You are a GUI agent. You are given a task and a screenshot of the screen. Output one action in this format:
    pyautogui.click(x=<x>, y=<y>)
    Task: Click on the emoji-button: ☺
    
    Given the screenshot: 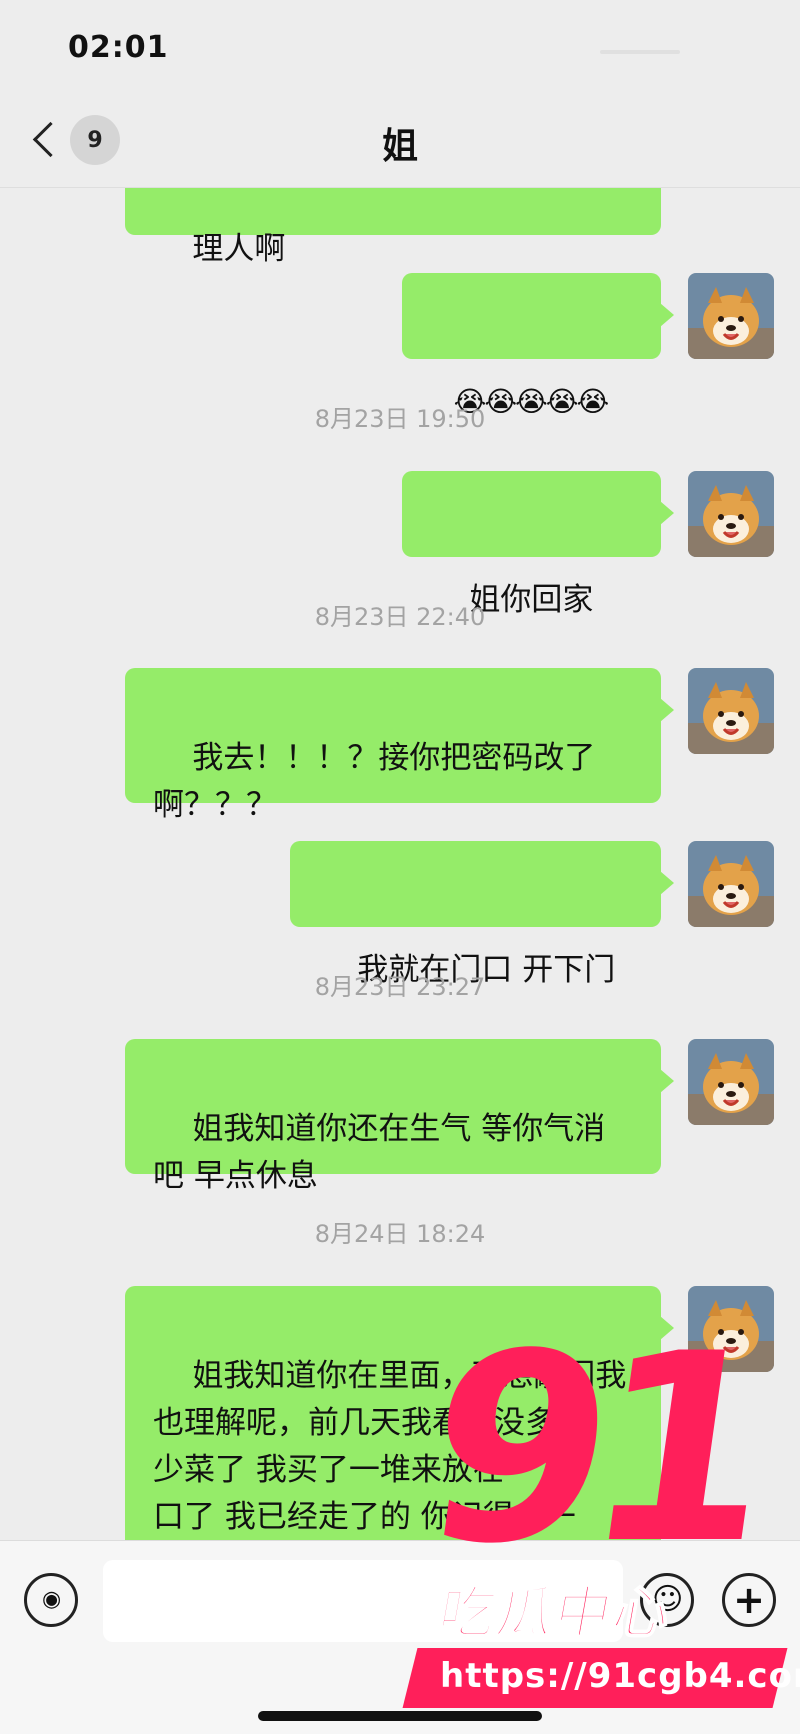 What is the action you would take?
    pyautogui.click(x=667, y=1600)
    